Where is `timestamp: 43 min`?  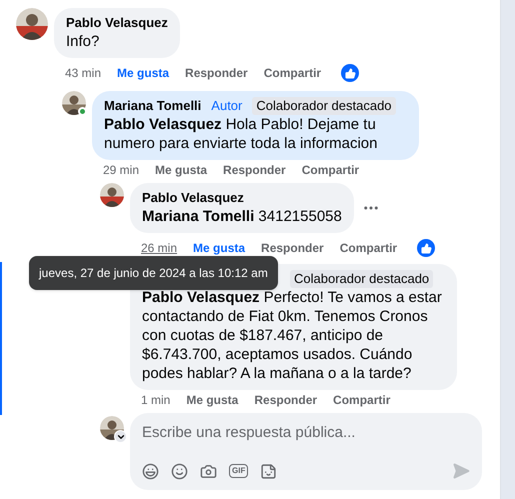
timestamp: 43 min is located at coordinates (83, 73).